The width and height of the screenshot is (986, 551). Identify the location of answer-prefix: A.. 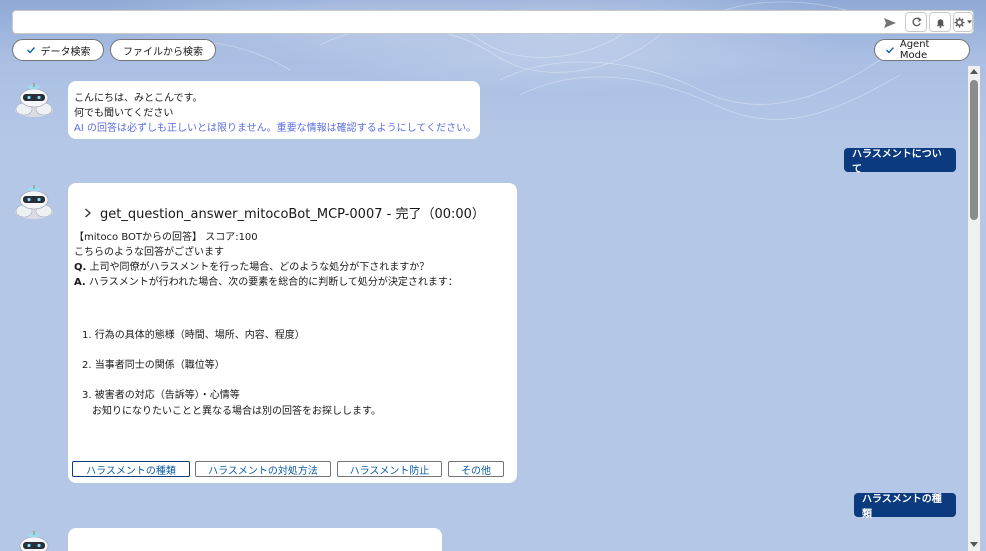
(80, 282).